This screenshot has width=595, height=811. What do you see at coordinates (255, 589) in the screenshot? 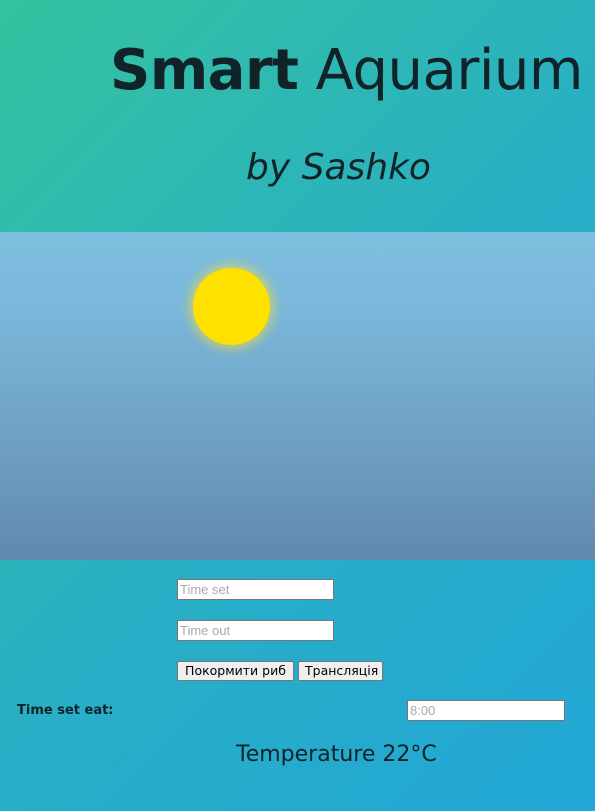
I see `time-set-input` at bounding box center [255, 589].